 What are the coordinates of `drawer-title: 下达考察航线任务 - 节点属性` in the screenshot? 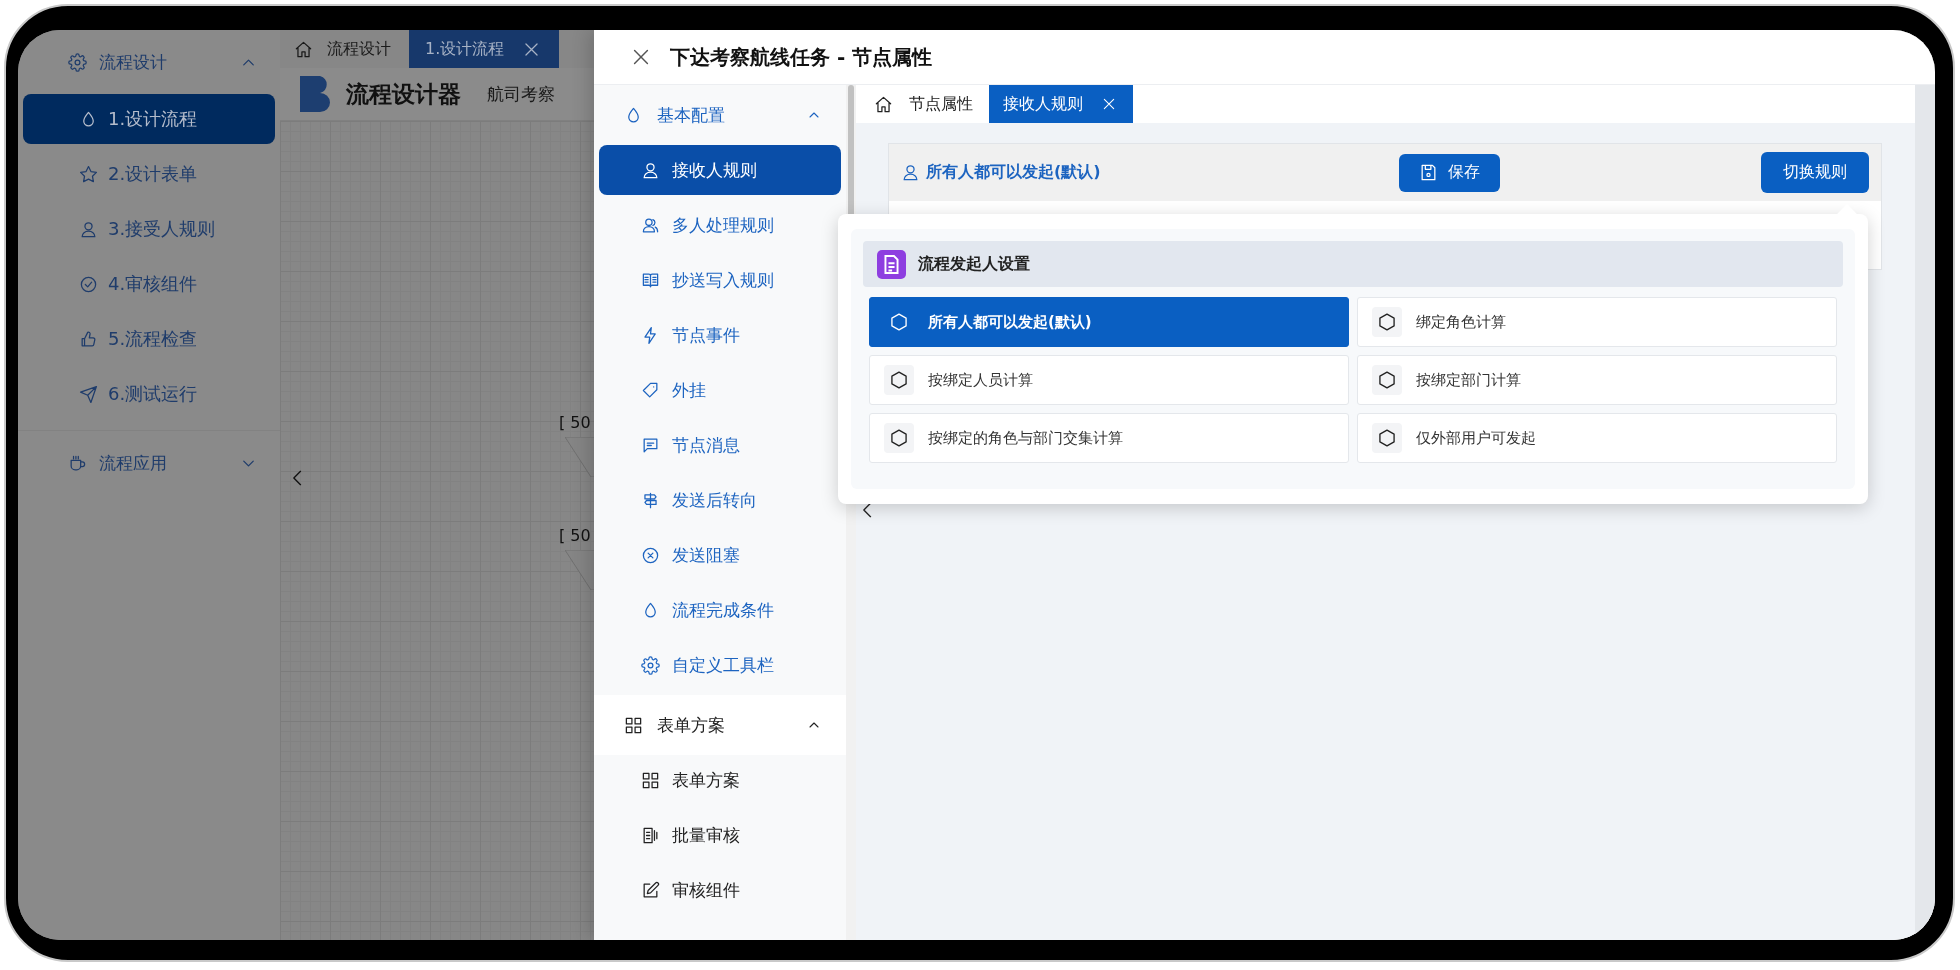 It's located at (801, 57).